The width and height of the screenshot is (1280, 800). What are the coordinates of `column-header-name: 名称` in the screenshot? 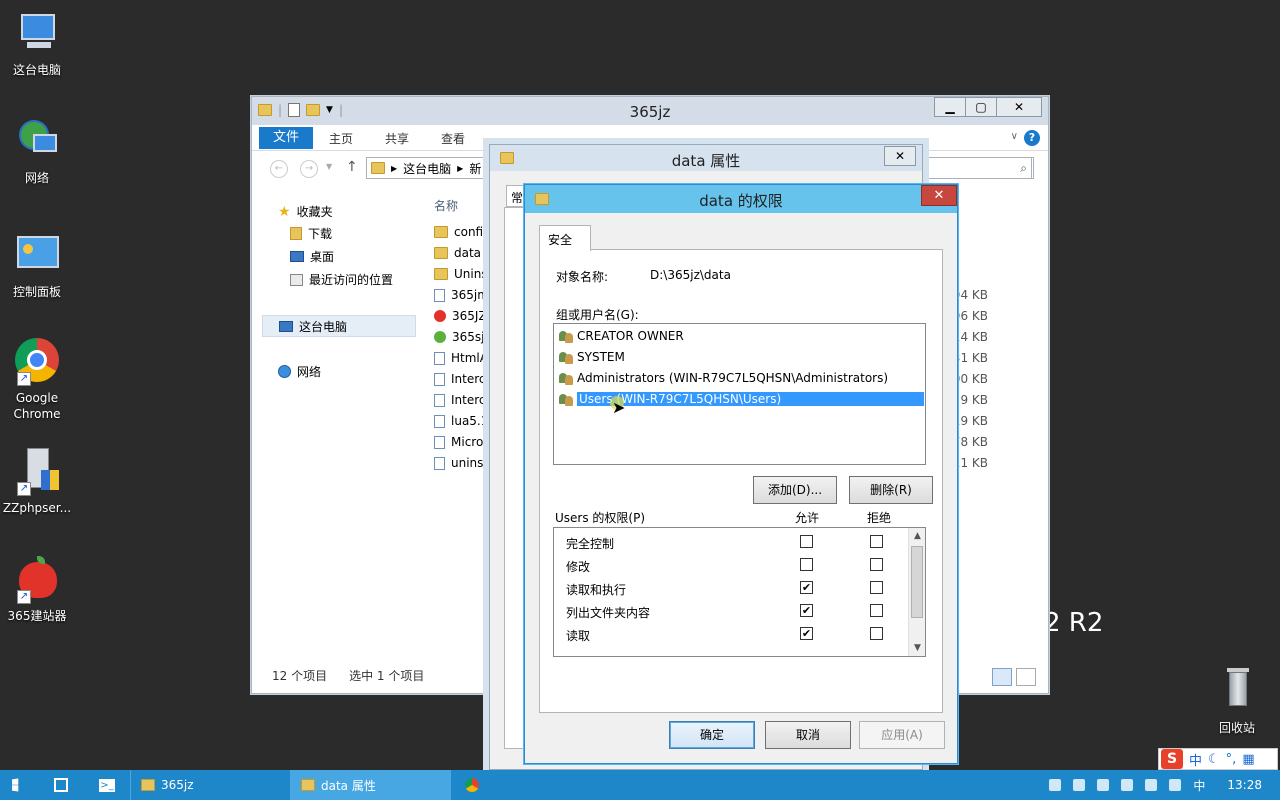 It's located at (446, 205).